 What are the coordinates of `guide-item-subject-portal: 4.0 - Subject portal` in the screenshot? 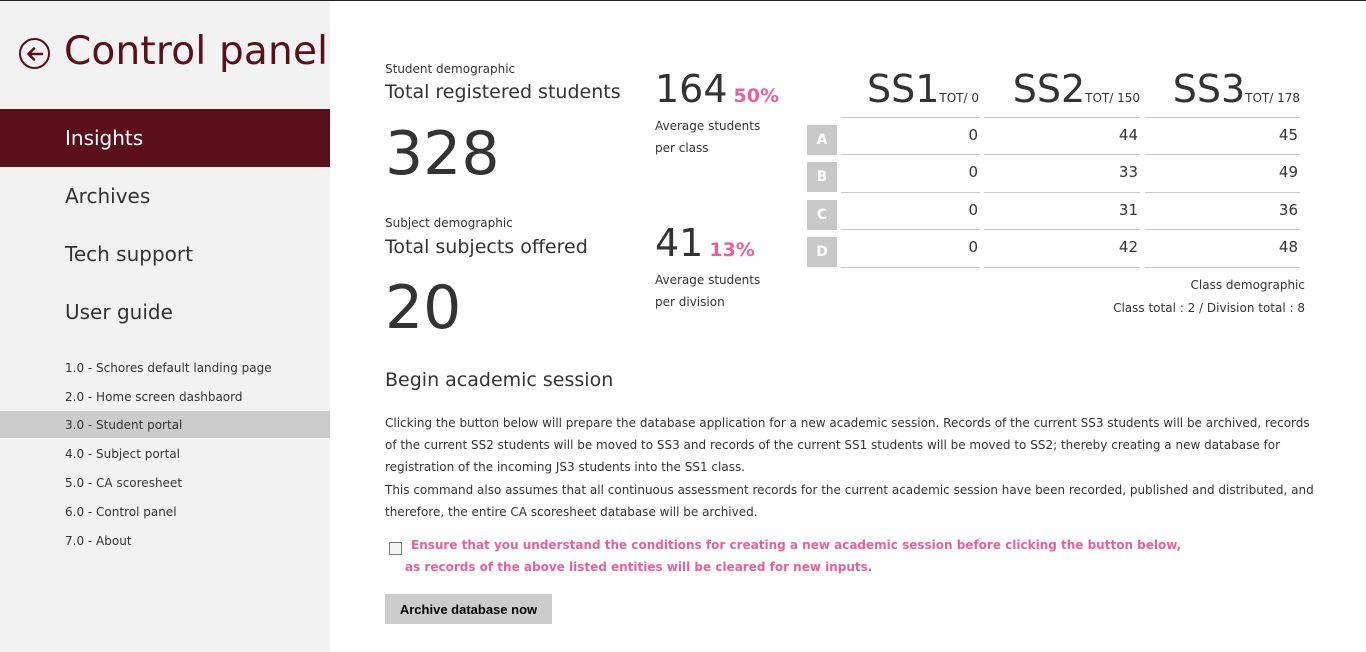 It's located at (165, 453).